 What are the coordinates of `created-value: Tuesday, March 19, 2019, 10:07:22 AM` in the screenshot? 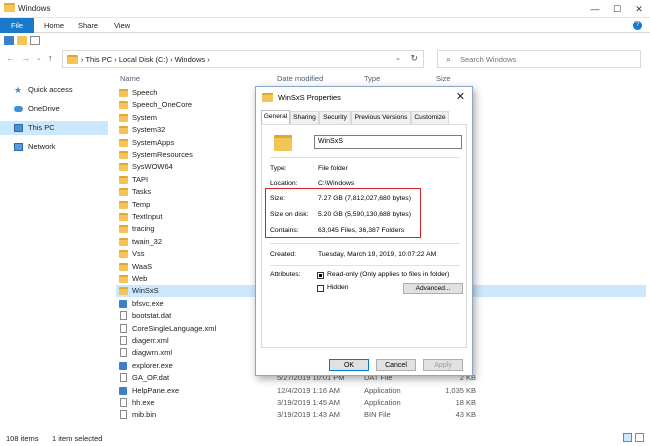 It's located at (377, 254).